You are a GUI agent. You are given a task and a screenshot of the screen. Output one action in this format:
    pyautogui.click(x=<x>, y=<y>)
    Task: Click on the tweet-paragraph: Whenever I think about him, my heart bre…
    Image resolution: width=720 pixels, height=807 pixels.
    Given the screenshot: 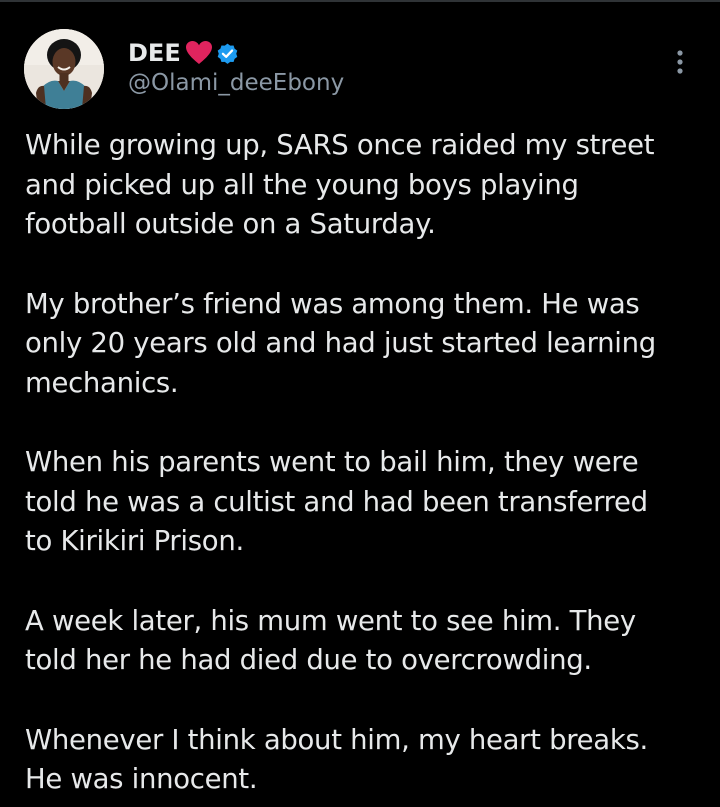 What is the action you would take?
    pyautogui.click(x=365, y=760)
    